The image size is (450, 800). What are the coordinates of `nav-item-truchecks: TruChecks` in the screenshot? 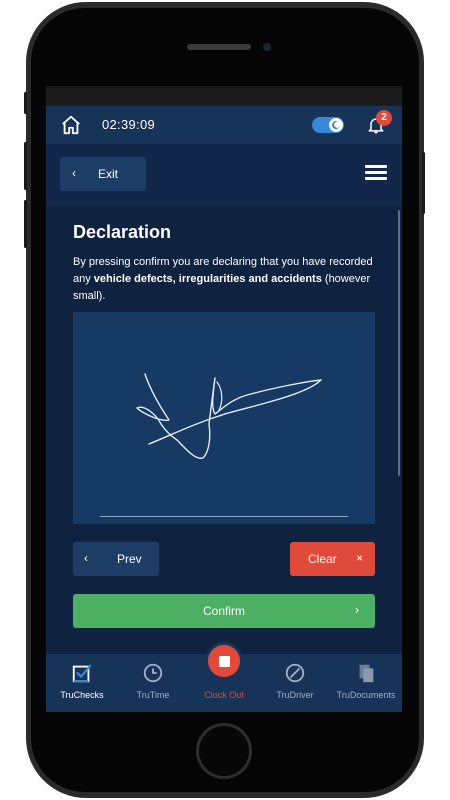 It's located at (82, 683).